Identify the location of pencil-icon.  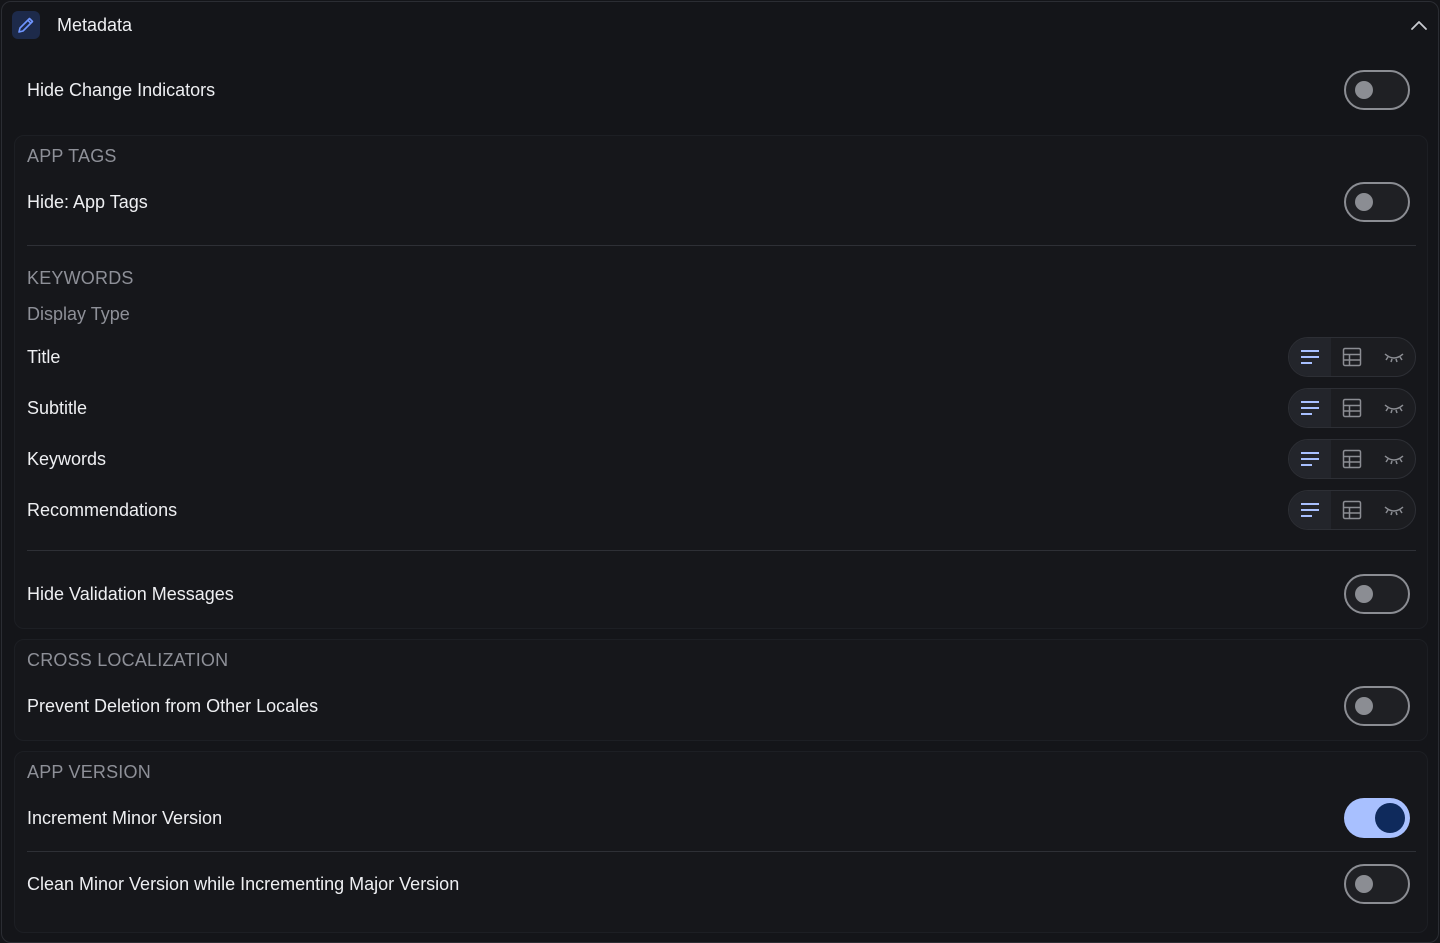
(26, 25).